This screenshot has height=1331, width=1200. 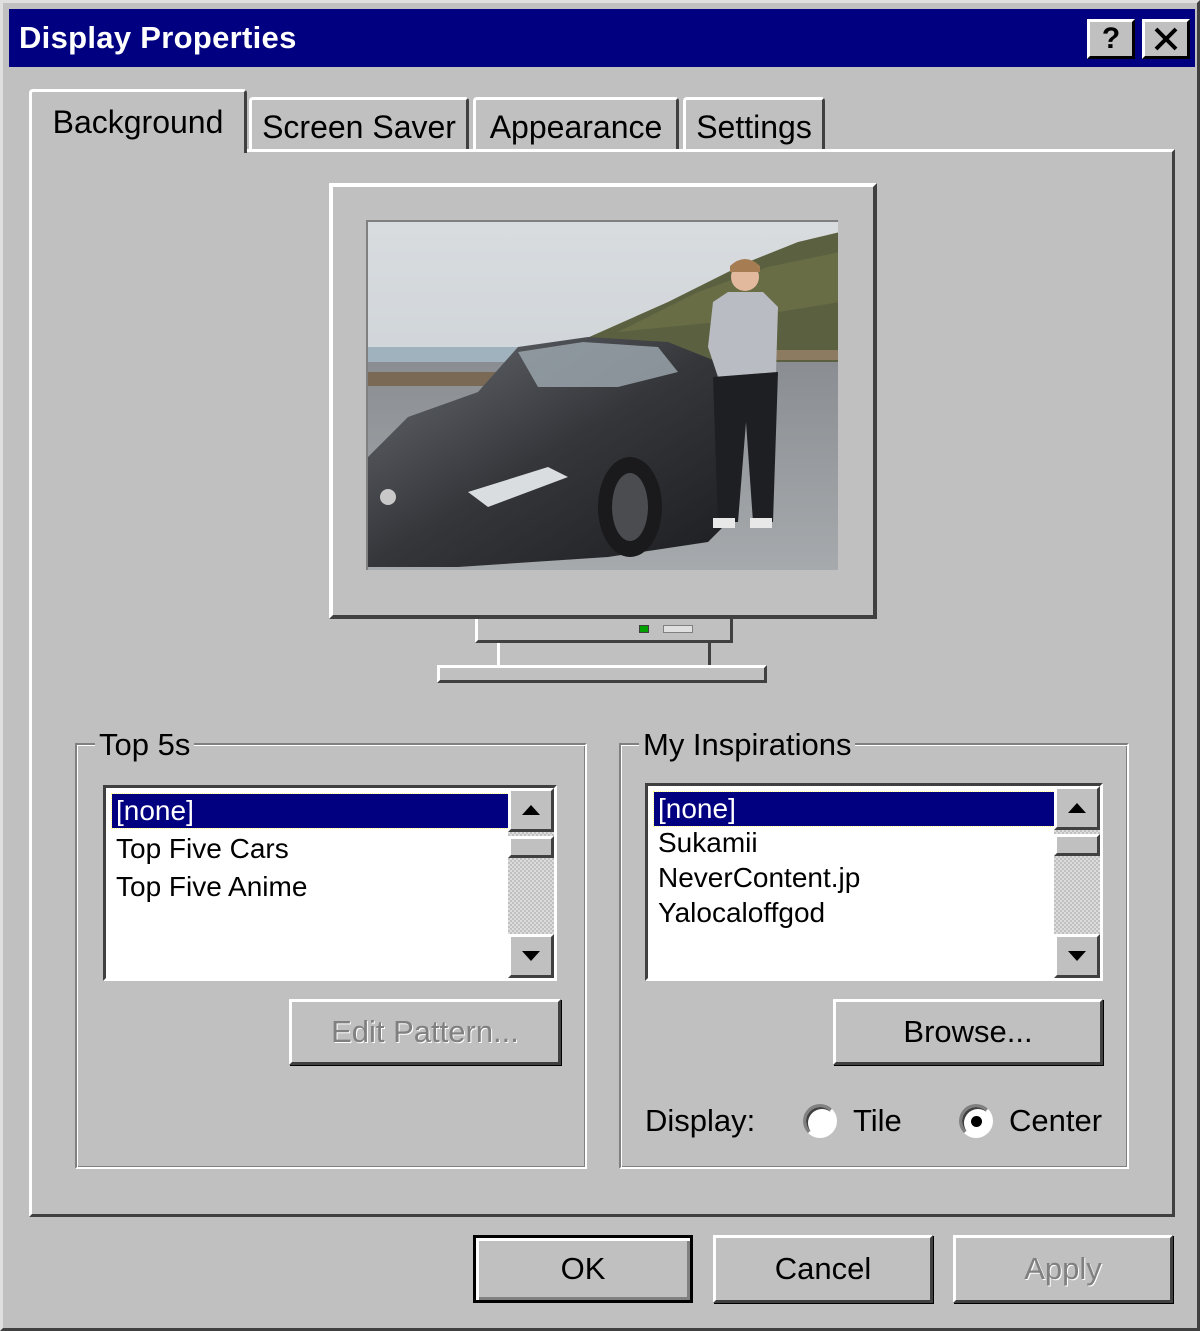 What do you see at coordinates (747, 745) in the screenshot?
I see `inspirations-group-label: My Inspirations` at bounding box center [747, 745].